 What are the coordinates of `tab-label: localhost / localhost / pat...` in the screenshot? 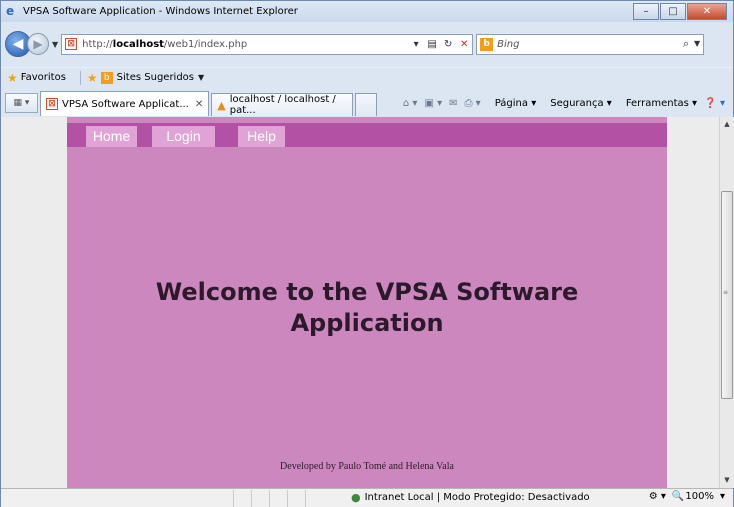 It's located at (282, 105).